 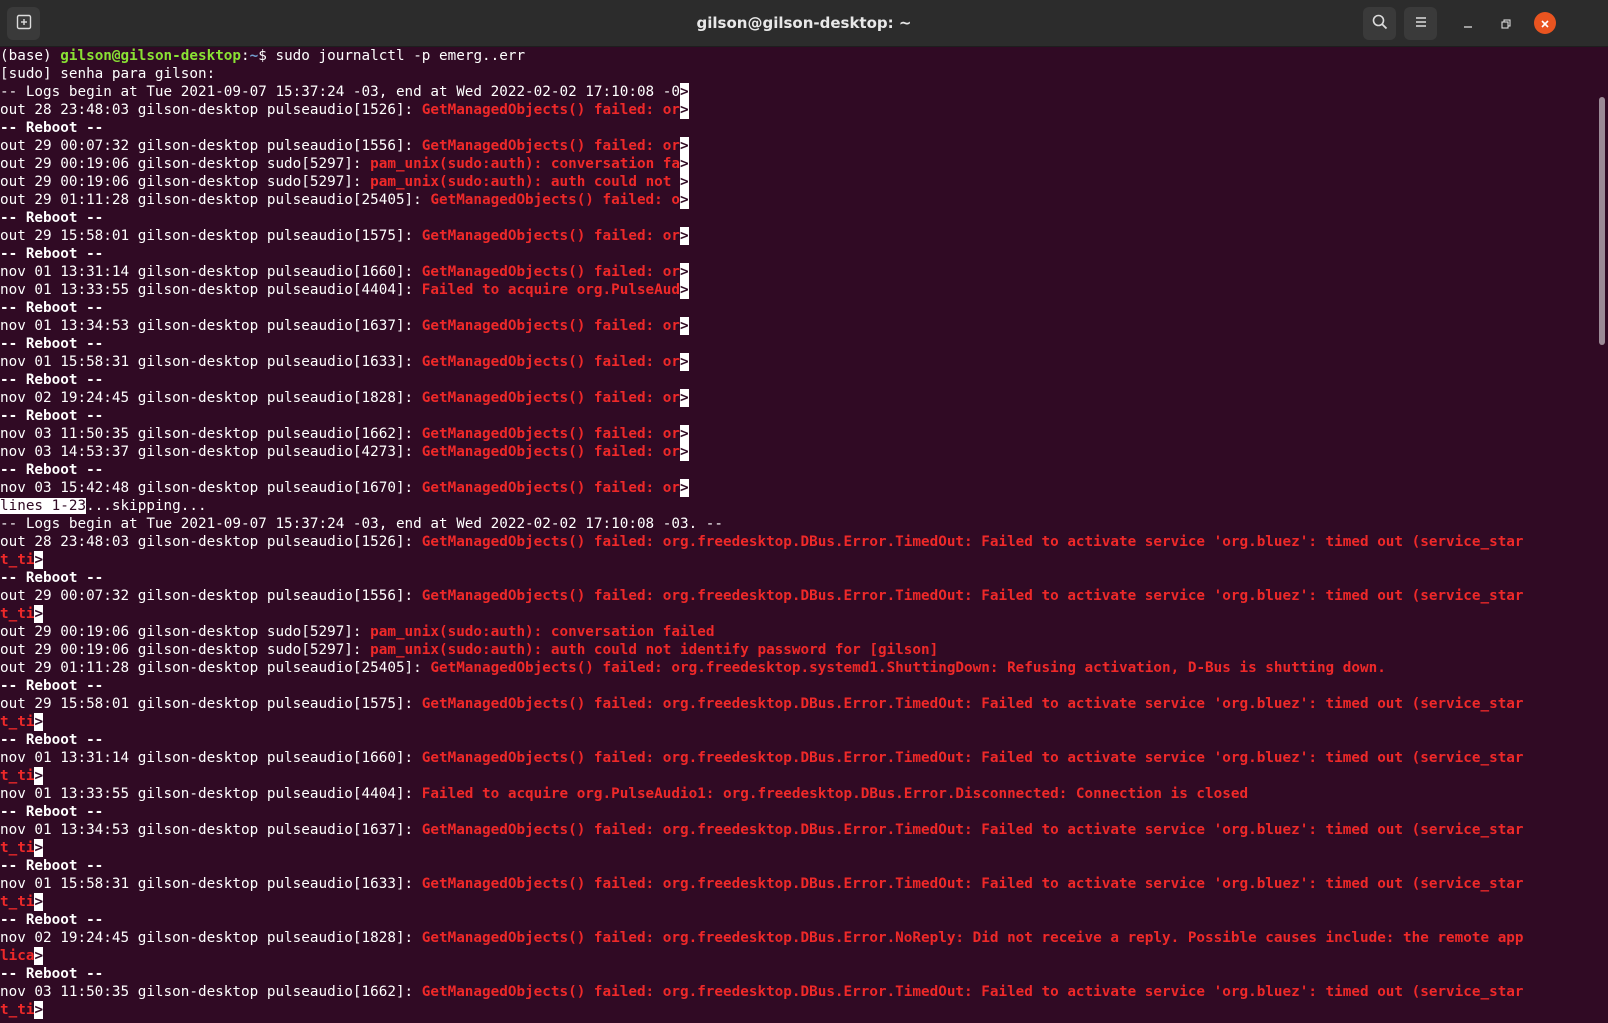 I want to click on scrollbar-thumb, so click(x=1602, y=221).